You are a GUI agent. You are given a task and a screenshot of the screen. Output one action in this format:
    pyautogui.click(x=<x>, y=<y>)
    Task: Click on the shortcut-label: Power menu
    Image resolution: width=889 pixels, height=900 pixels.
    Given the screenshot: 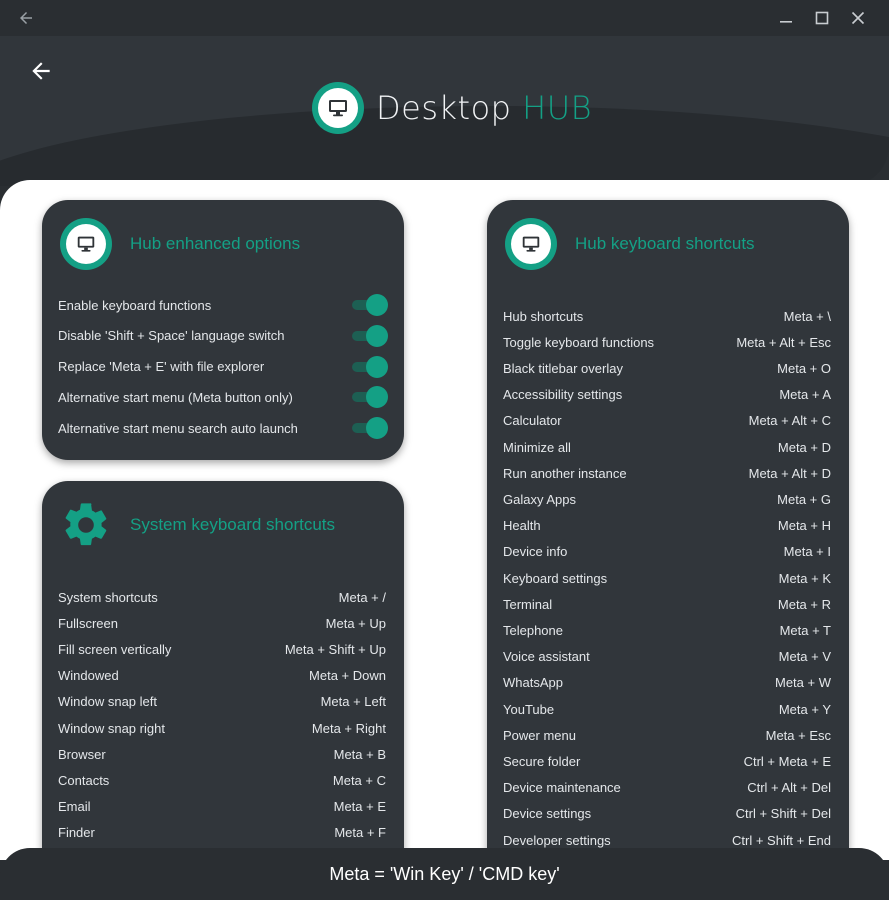 What is the action you would take?
    pyautogui.click(x=539, y=735)
    